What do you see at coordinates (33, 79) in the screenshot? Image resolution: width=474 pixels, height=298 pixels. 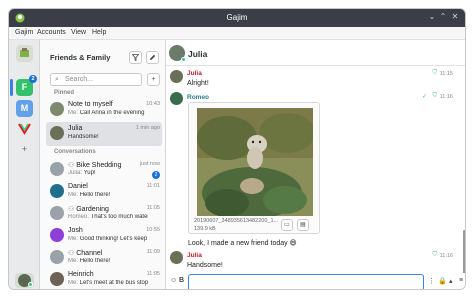 I see `account-unread-badge: 2` at bounding box center [33, 79].